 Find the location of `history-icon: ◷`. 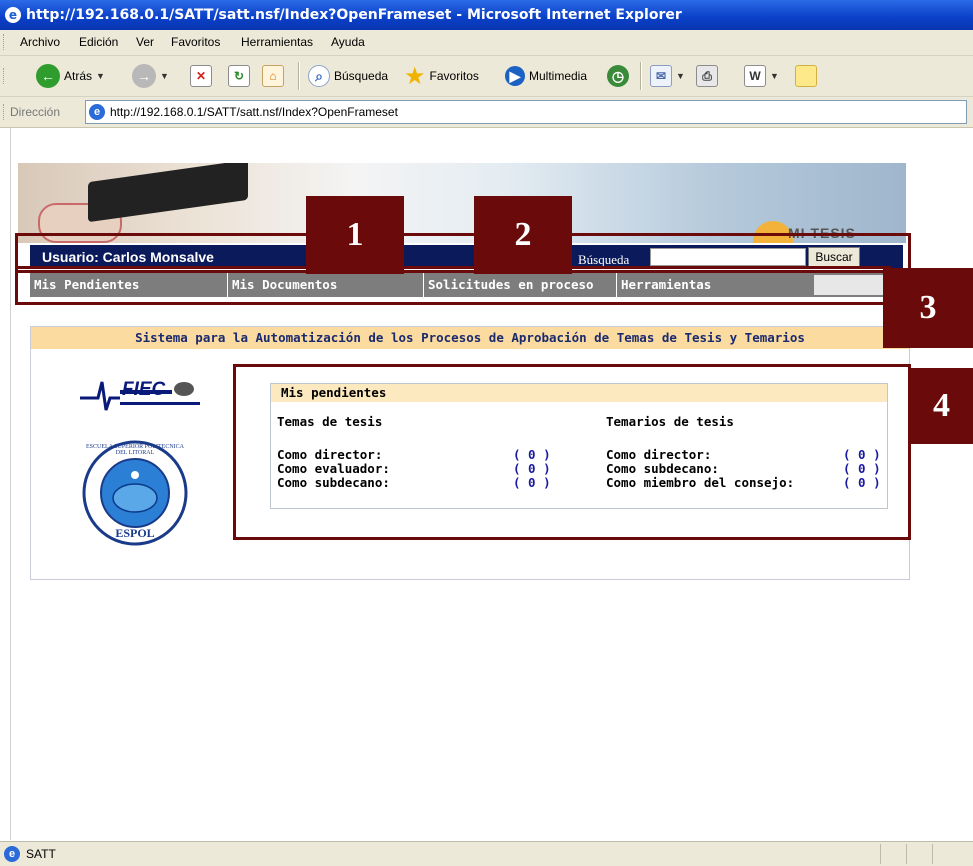

history-icon: ◷ is located at coordinates (618, 76).